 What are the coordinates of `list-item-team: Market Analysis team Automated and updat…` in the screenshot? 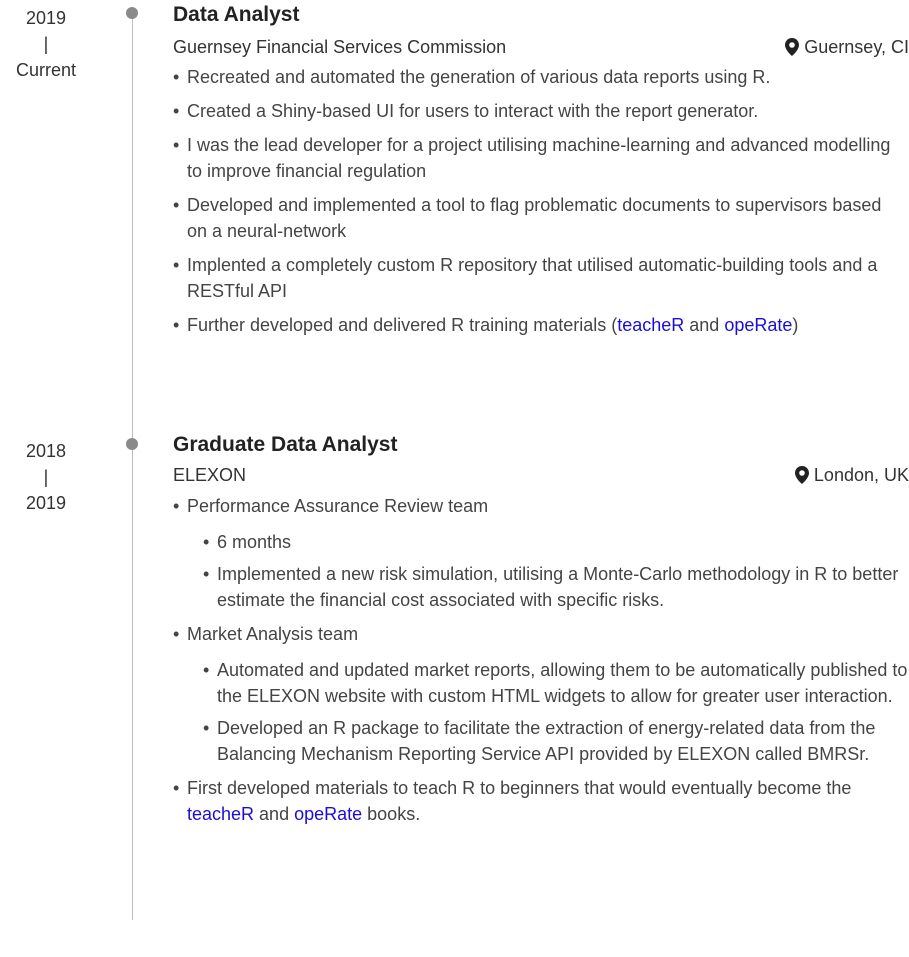 It's located at (541, 694).